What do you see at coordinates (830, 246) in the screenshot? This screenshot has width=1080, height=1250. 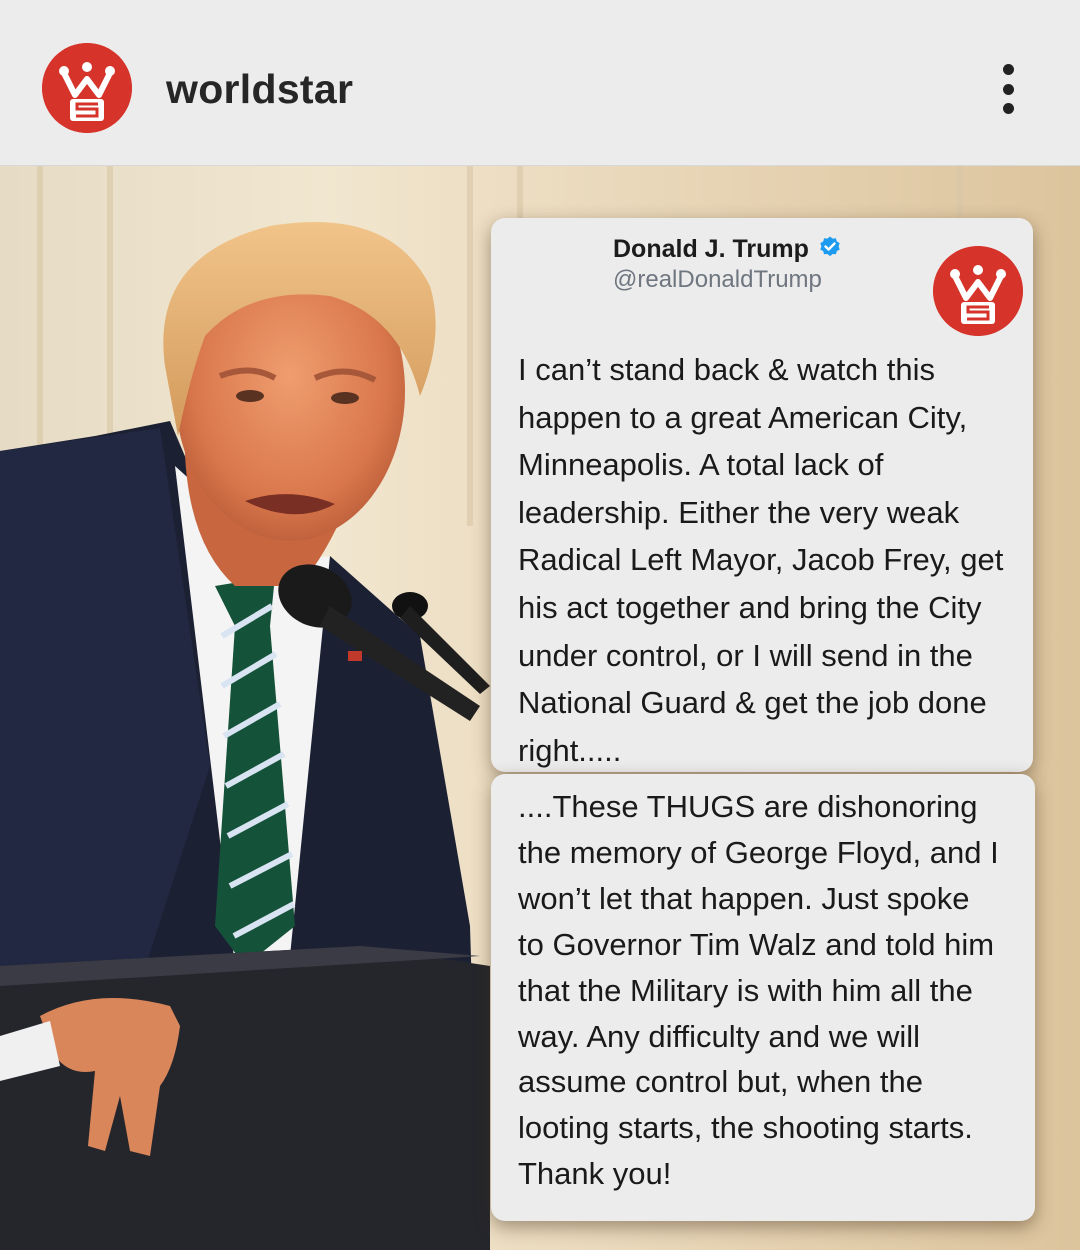 I see `verified-badge-icon` at bounding box center [830, 246].